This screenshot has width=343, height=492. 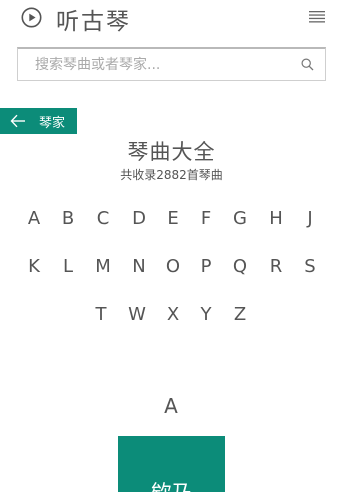 What do you see at coordinates (31, 17) in the screenshot?
I see `play-circle-icon` at bounding box center [31, 17].